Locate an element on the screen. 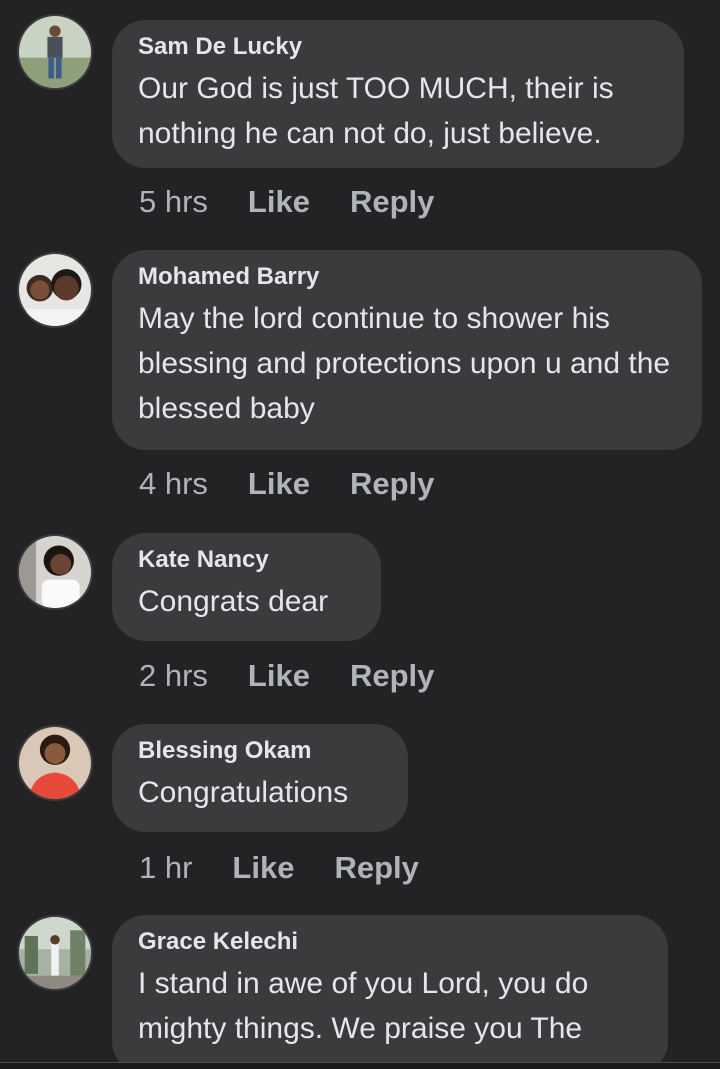 The image size is (720, 1069). avatar-photo-couple is located at coordinates (55, 290).